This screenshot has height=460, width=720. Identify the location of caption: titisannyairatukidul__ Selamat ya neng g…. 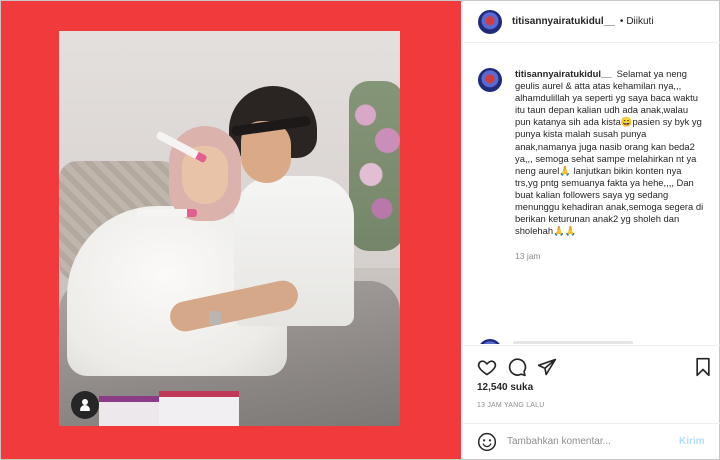
(595, 164).